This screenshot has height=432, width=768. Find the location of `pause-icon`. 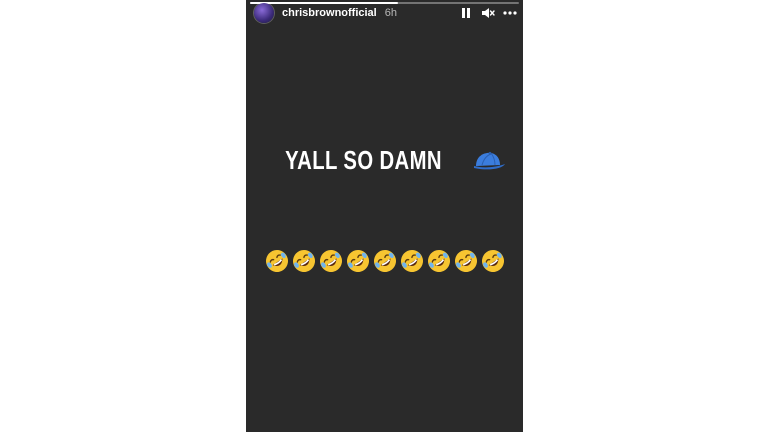

pause-icon is located at coordinates (466, 13).